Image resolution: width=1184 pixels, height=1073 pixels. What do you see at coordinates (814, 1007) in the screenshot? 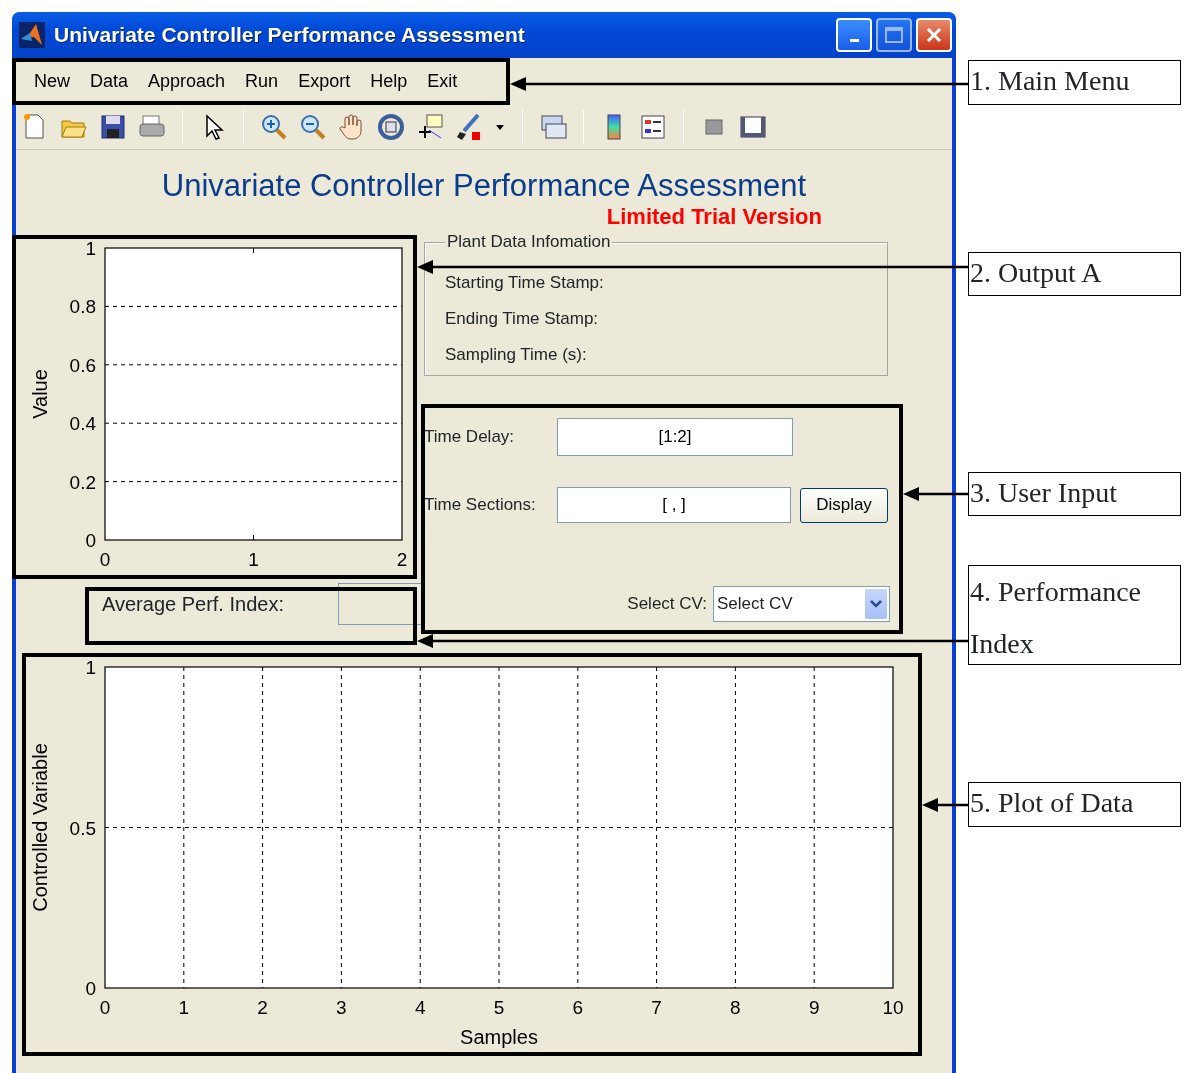
I see `tick-label: 9` at bounding box center [814, 1007].